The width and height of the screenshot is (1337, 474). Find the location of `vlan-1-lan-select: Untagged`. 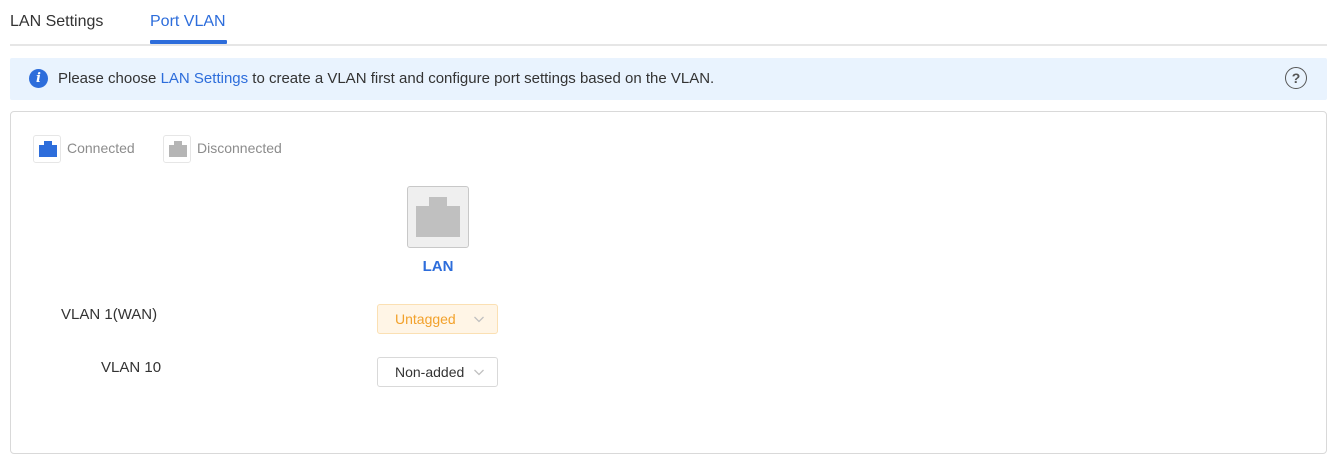

vlan-1-lan-select: Untagged is located at coordinates (437, 319).